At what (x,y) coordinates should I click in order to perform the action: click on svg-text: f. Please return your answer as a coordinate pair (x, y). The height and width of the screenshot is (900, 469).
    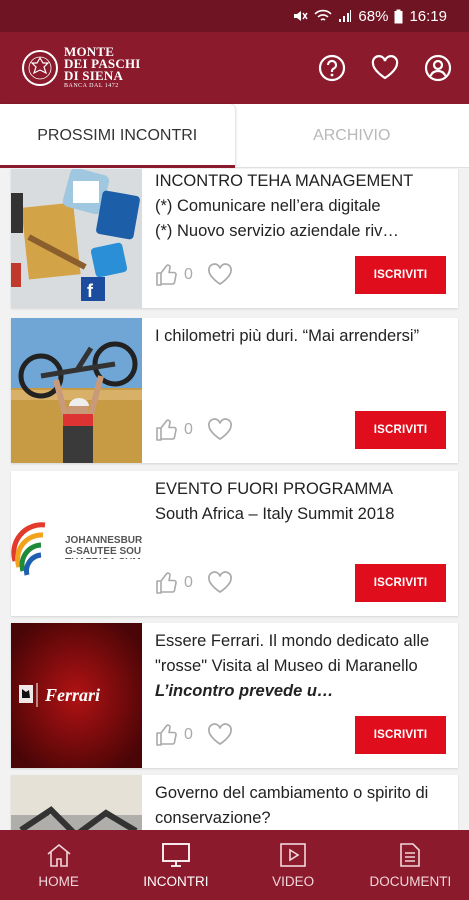
    Looking at the image, I should click on (90, 291).